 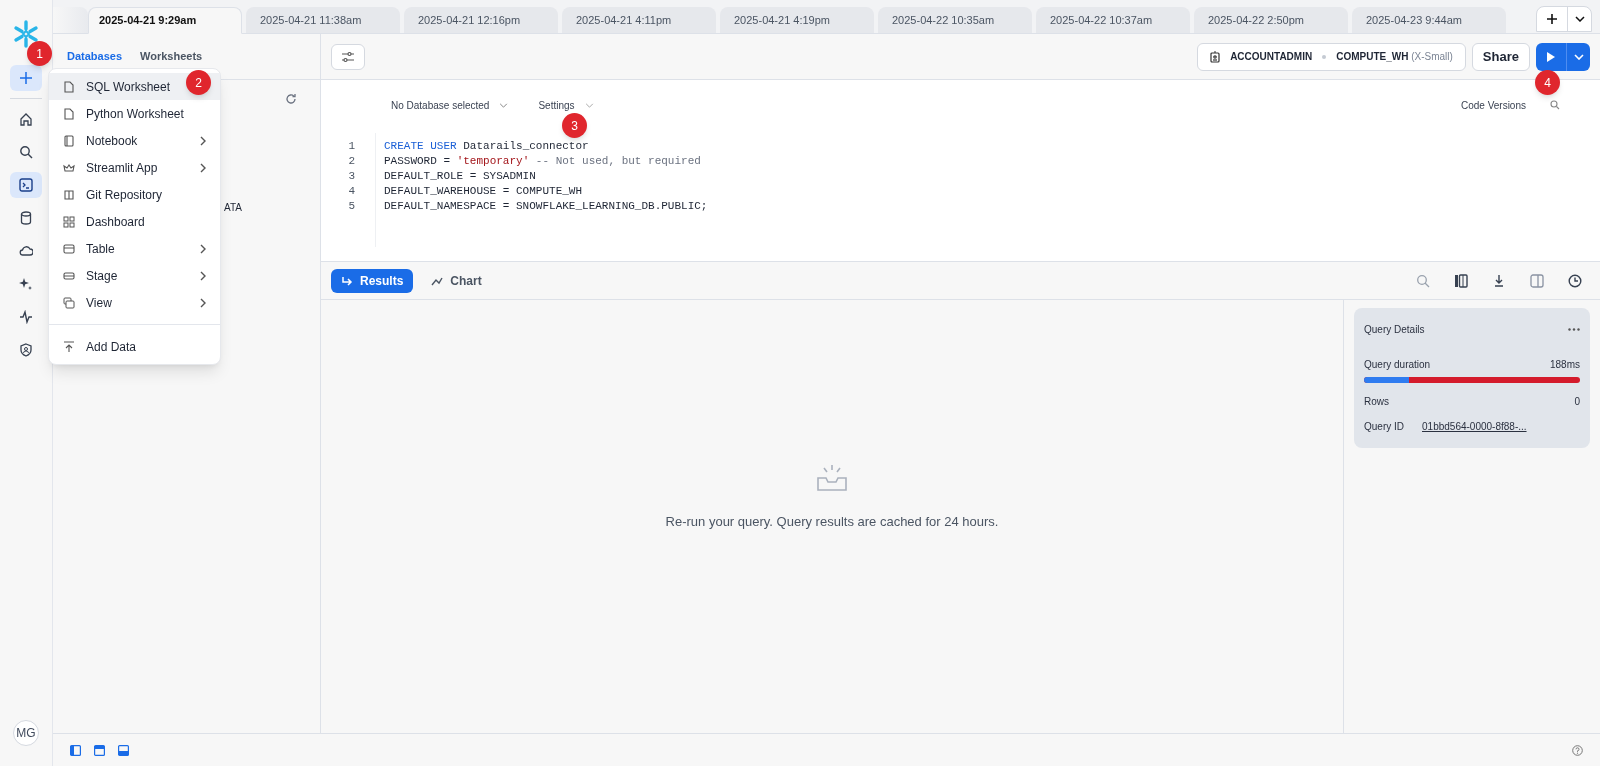 What do you see at coordinates (1537, 280) in the screenshot?
I see `side-panel-icon` at bounding box center [1537, 280].